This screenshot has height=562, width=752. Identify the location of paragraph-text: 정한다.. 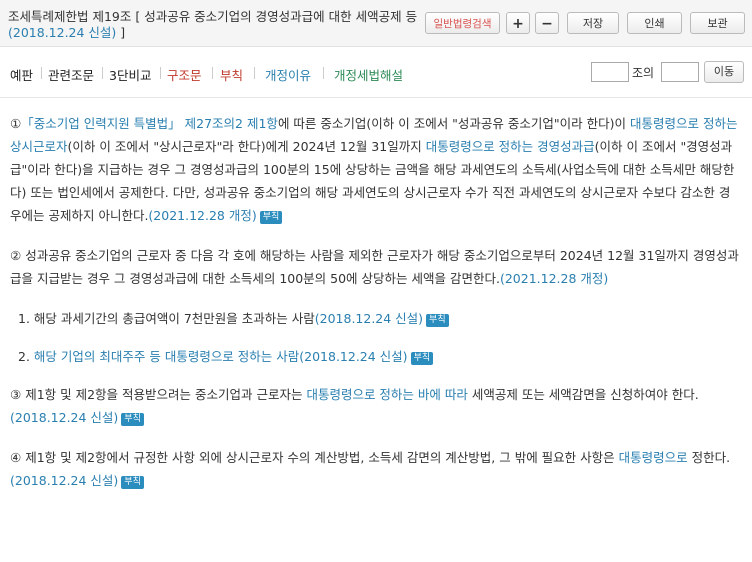
(709, 457).